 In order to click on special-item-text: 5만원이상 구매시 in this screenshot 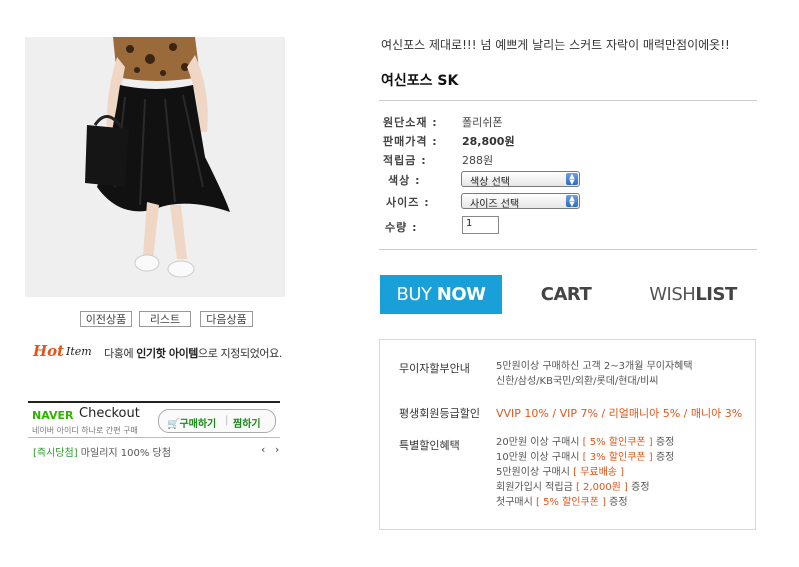, I will do `click(535, 472)`.